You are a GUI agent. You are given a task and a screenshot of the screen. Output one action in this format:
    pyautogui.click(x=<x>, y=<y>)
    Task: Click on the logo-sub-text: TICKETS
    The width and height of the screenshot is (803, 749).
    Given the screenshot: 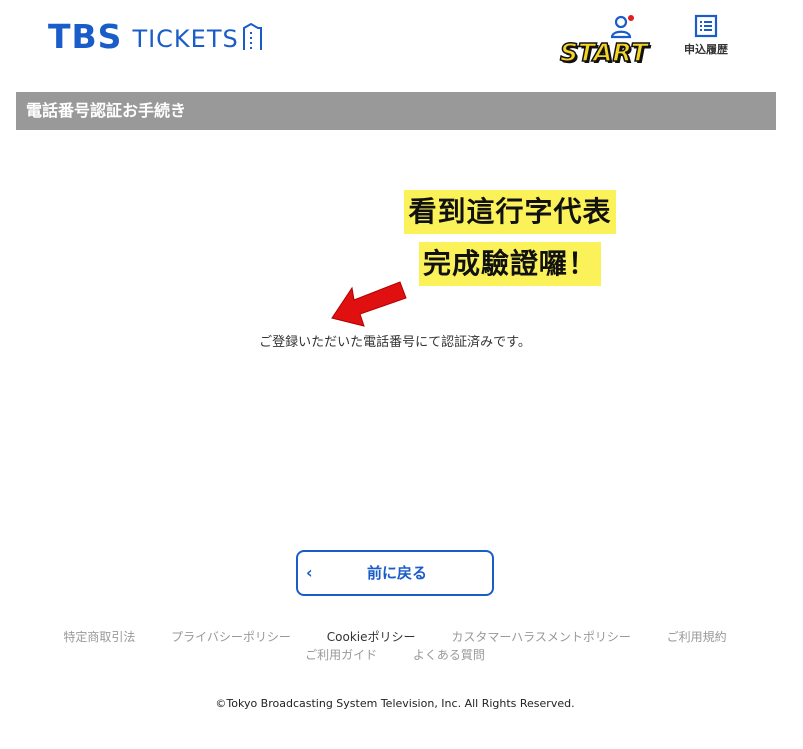 What is the action you would take?
    pyautogui.click(x=185, y=39)
    